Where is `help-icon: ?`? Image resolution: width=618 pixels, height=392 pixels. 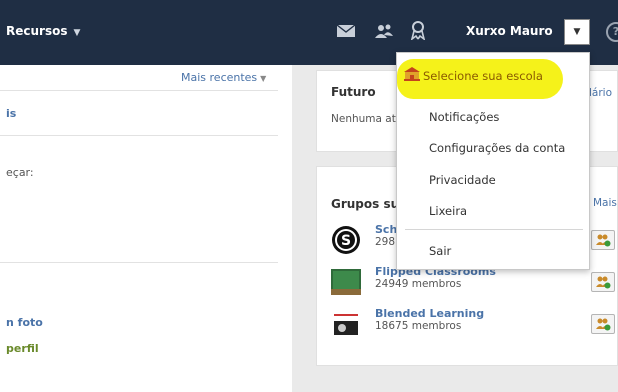
help-icon: ? is located at coordinates (612, 32).